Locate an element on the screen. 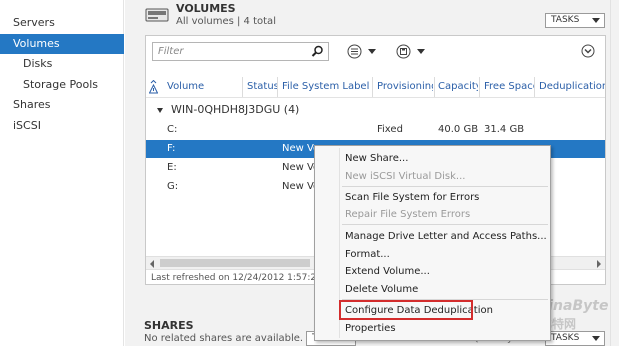 Image resolution: width=619 pixels, height=346 pixels. filter-box: Filter is located at coordinates (240, 51).